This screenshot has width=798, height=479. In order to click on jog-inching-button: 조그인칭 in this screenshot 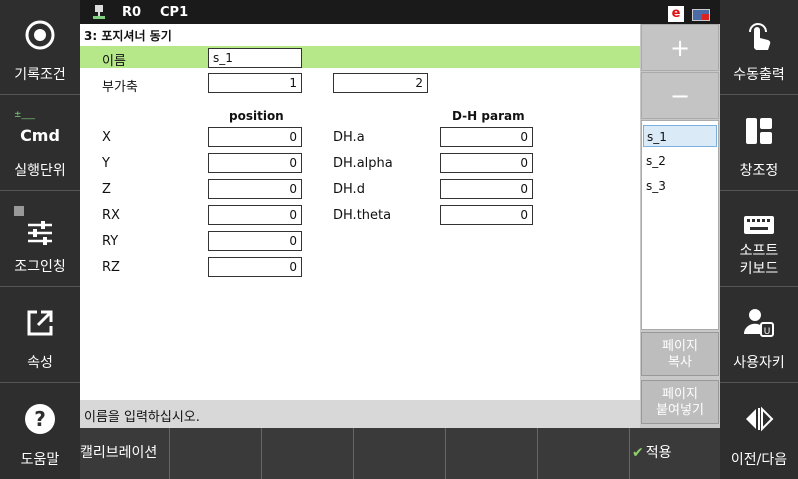, I will do `click(40, 239)`.